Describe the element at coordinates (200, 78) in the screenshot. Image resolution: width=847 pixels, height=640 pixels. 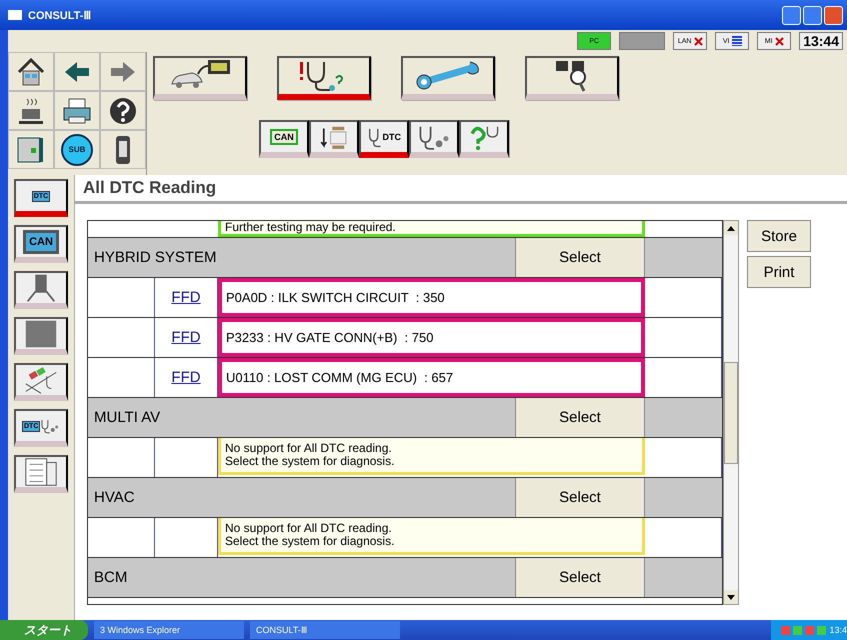
I see `car-tab` at that location.